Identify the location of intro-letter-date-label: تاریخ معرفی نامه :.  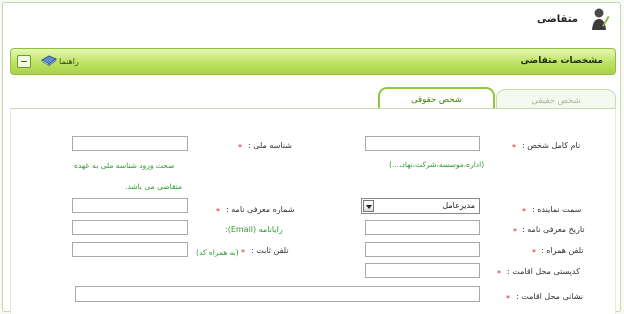
(553, 229).